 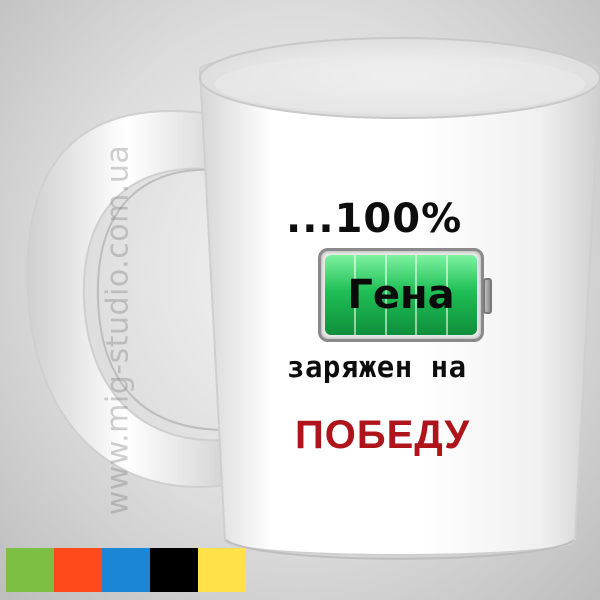 I want to click on color-swatch-black, so click(x=174, y=570).